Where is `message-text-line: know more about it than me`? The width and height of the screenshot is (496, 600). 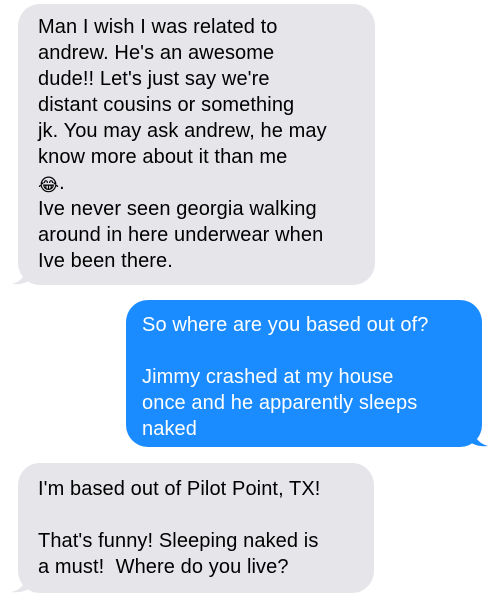
message-text-line: know more about it than me is located at coordinates (163, 157).